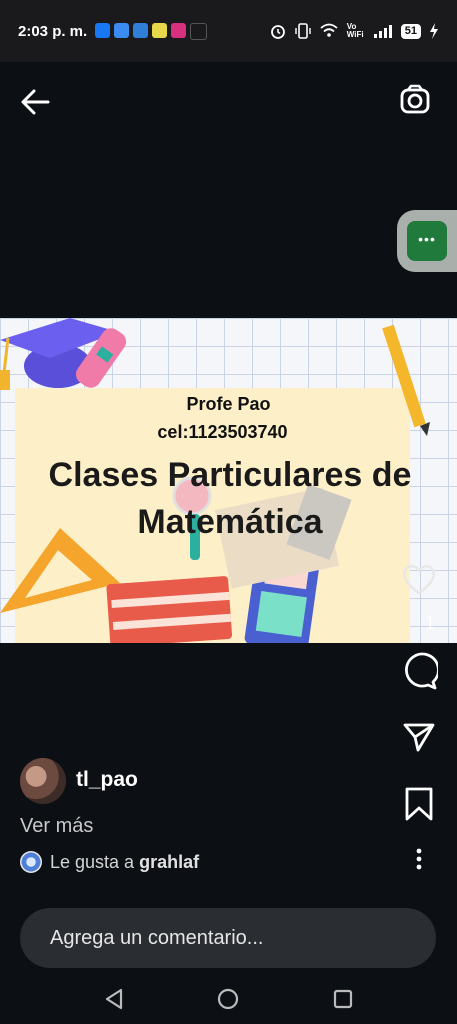 Image resolution: width=457 pixels, height=1024 pixels. I want to click on liked-by-prefix: Le gusta a, so click(92, 861).